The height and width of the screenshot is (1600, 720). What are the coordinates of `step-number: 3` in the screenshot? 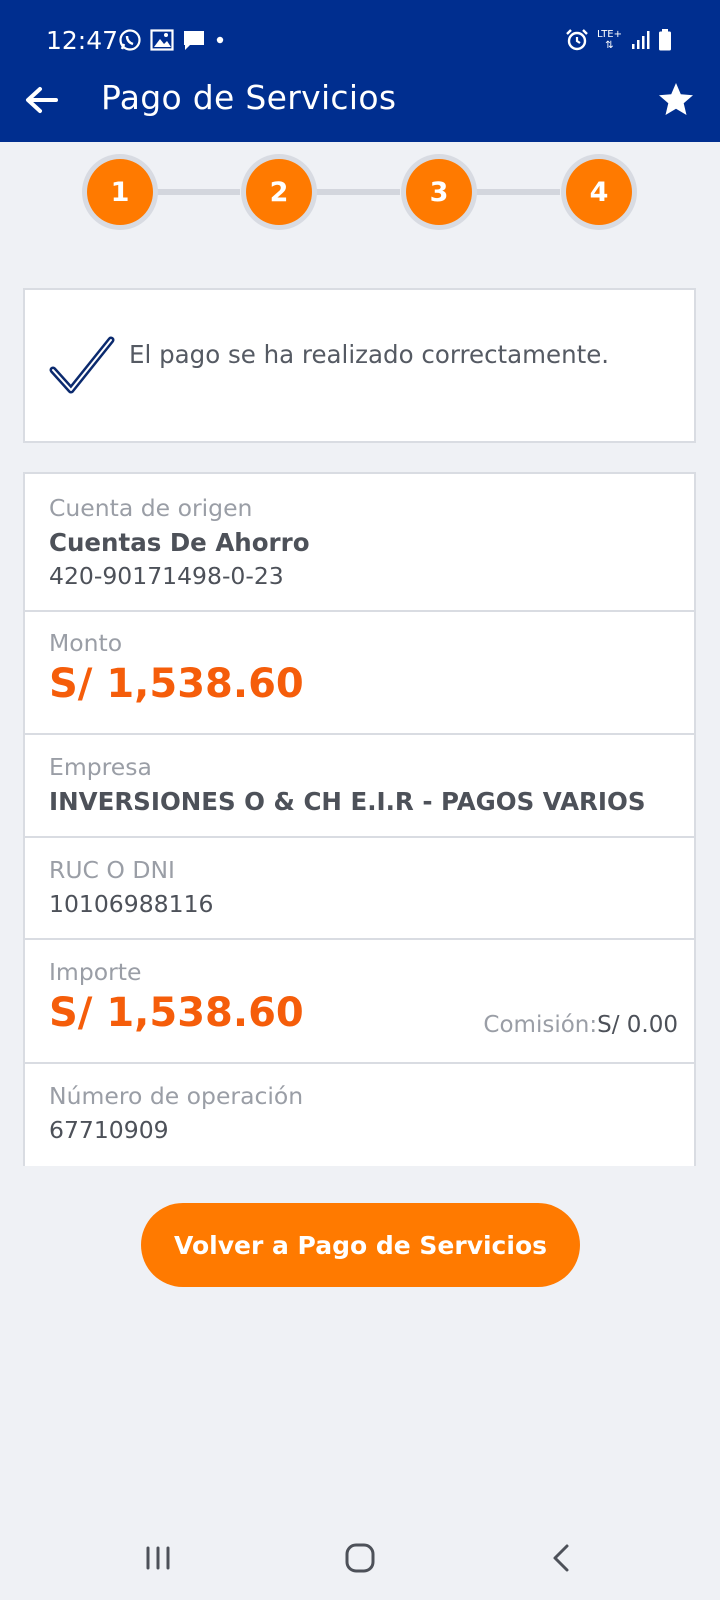 It's located at (439, 192).